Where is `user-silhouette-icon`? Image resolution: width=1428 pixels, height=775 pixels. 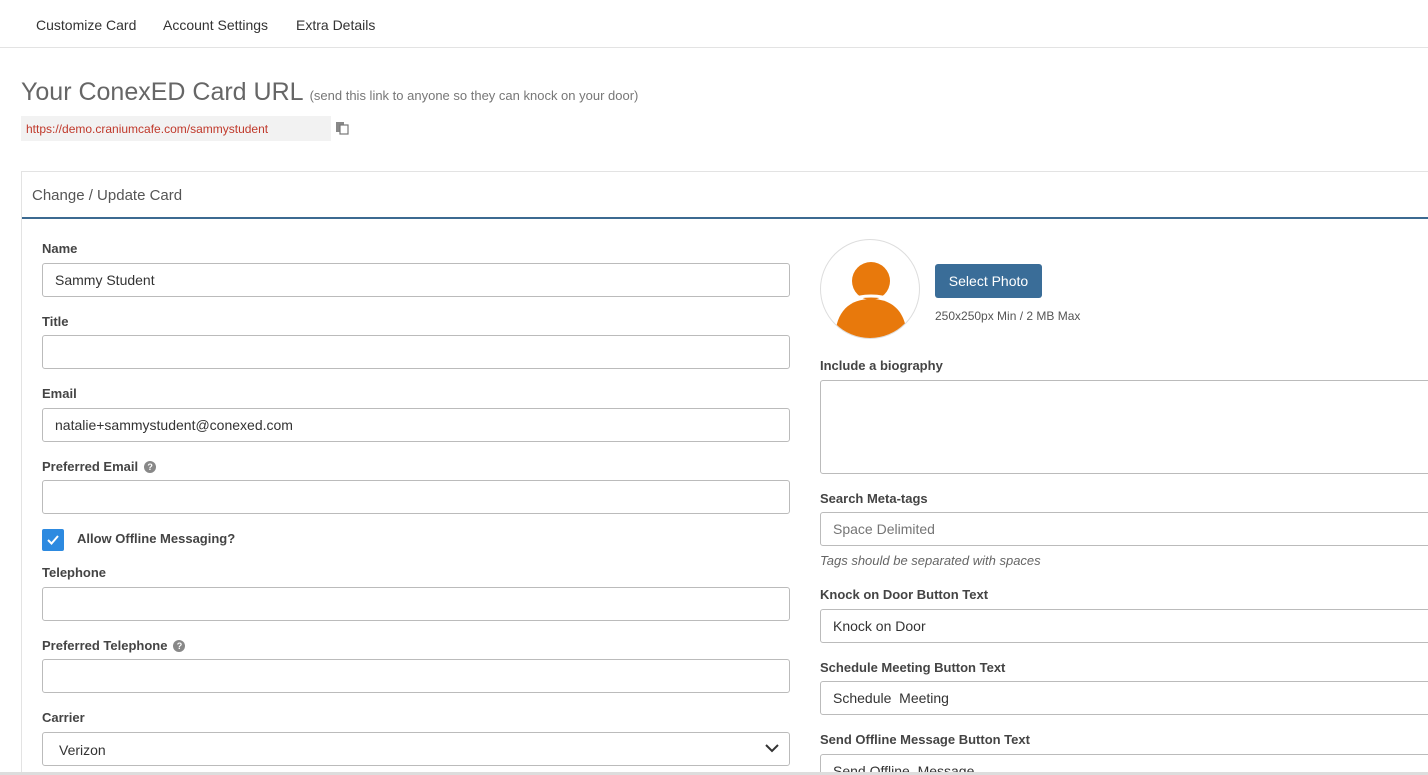
user-silhouette-icon is located at coordinates (871, 300).